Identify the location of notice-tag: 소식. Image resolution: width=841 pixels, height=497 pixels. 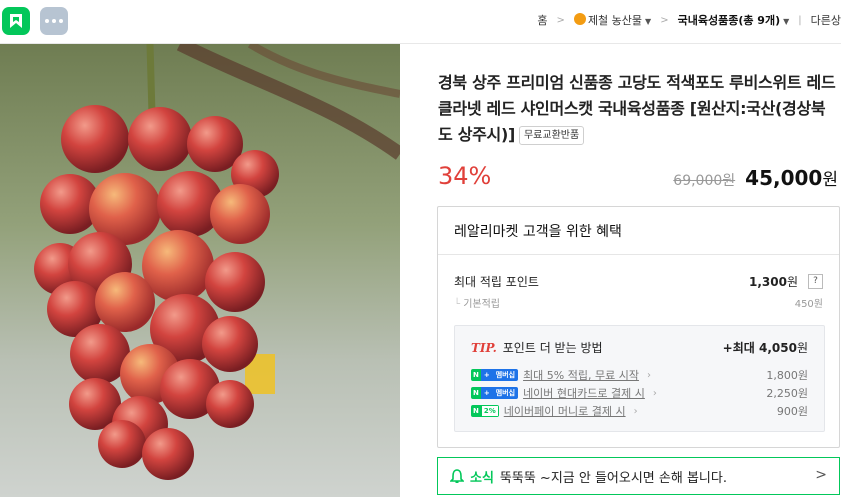
(482, 478).